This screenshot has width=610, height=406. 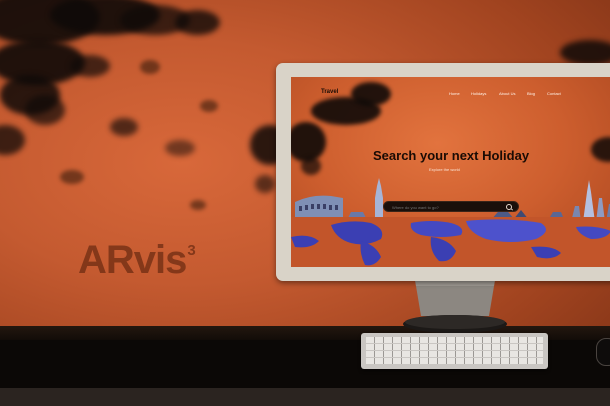 What do you see at coordinates (454, 93) in the screenshot?
I see `nav-link-home: Home` at bounding box center [454, 93].